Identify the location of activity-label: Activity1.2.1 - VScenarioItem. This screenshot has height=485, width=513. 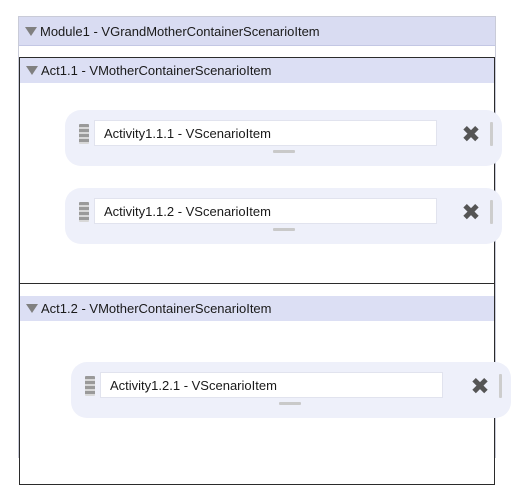
(193, 385).